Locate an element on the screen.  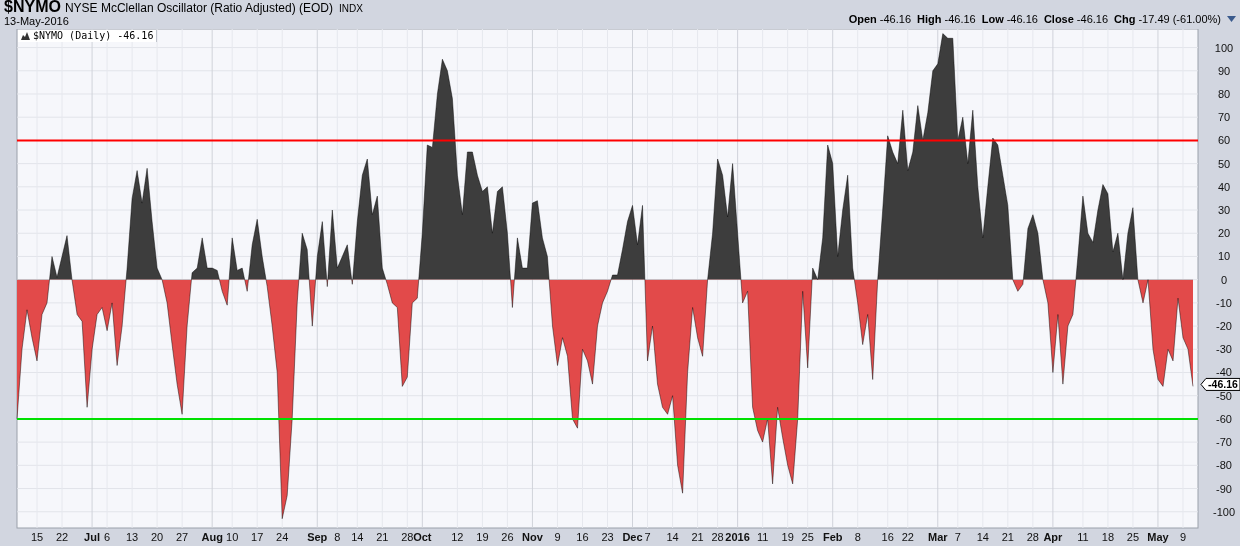
y-axis-label: 40 is located at coordinates (1224, 186).